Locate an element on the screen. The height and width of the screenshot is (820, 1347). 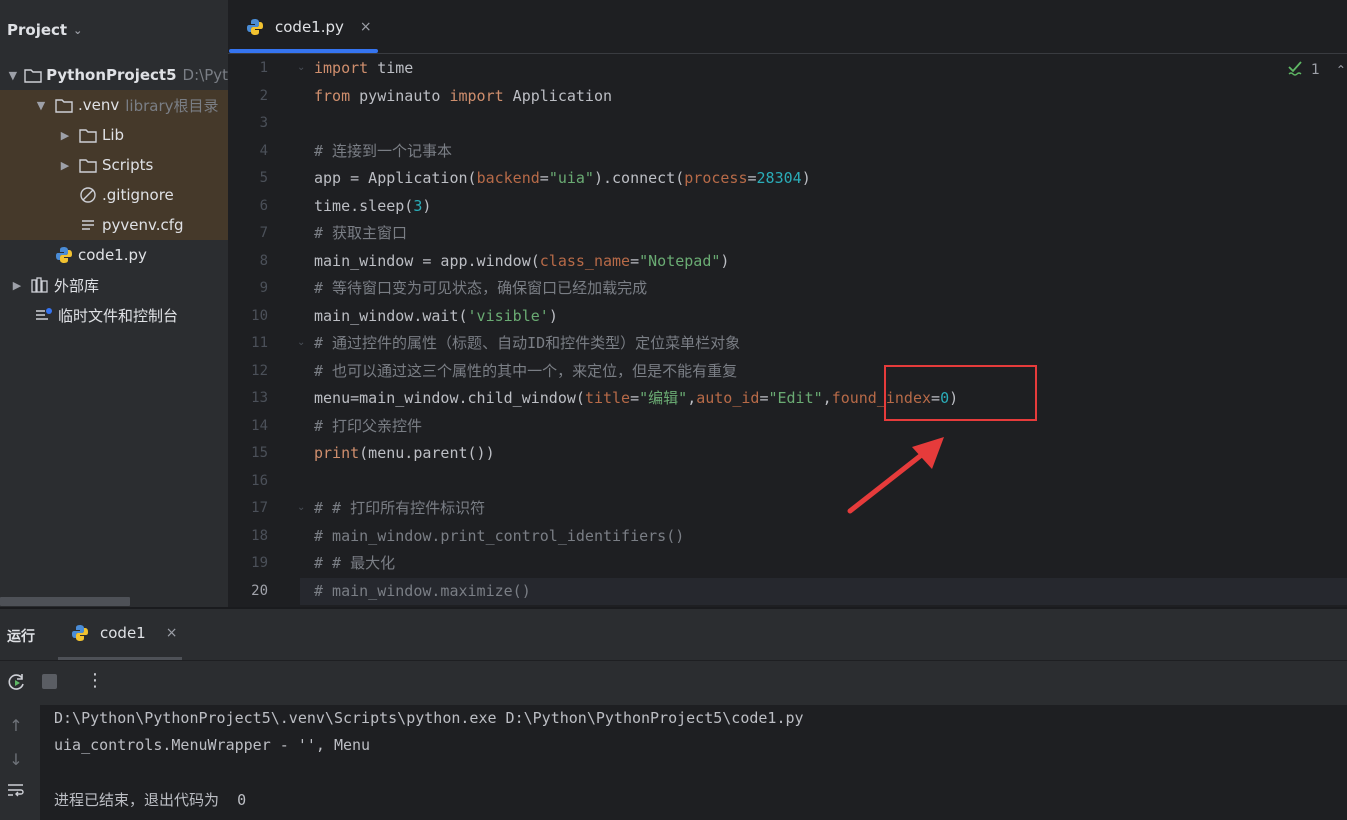
code-line-19: # # 最大化 is located at coordinates (354, 564).